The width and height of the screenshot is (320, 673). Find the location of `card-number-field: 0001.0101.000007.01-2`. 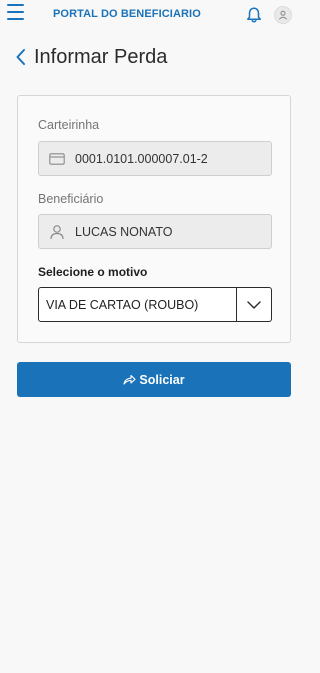

card-number-field: 0001.0101.000007.01-2 is located at coordinates (155, 158).